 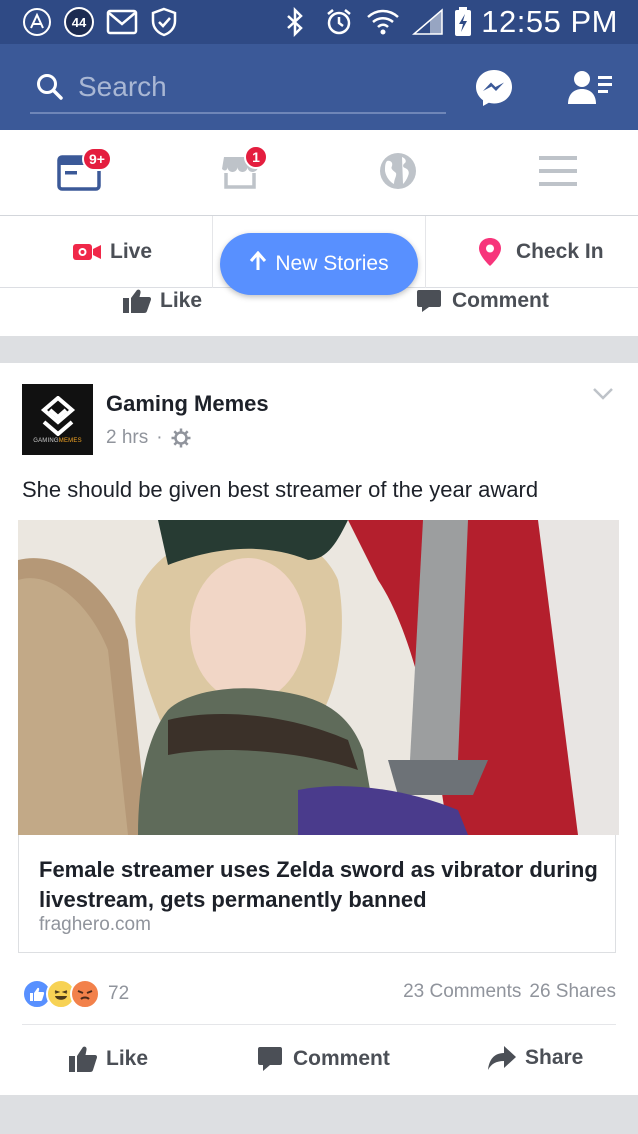 I want to click on live-button: Live, so click(x=112, y=252).